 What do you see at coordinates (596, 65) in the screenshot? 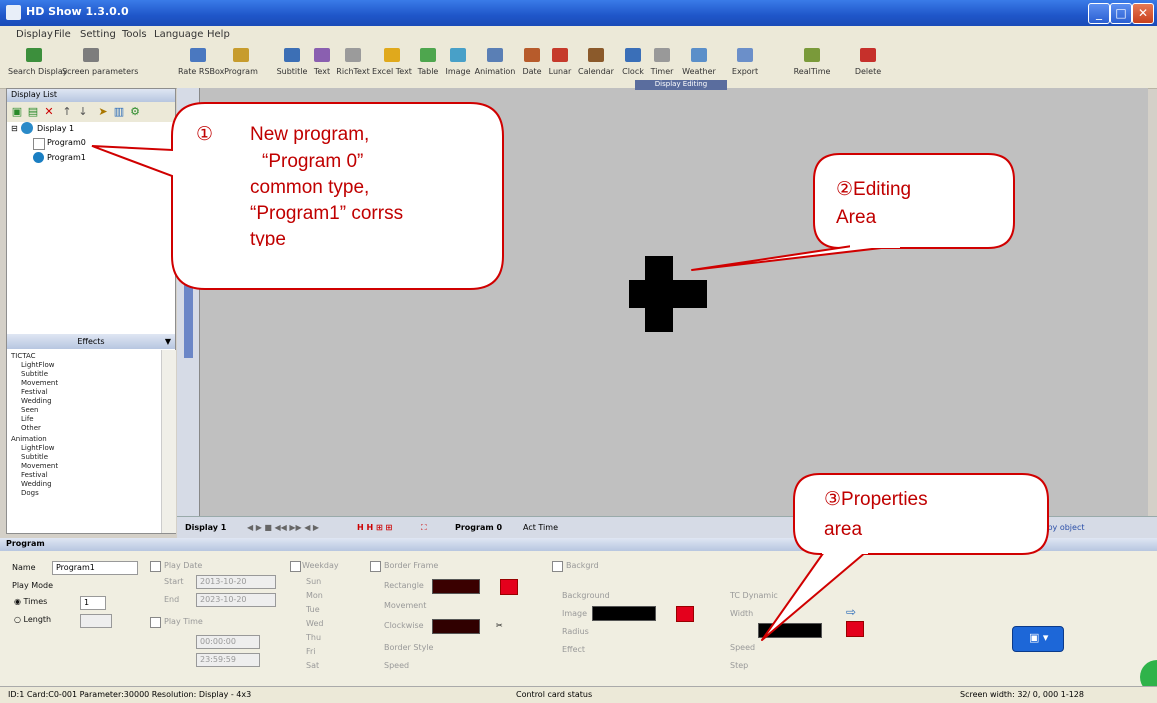
I see `calendar-button: Calendar` at bounding box center [596, 65].